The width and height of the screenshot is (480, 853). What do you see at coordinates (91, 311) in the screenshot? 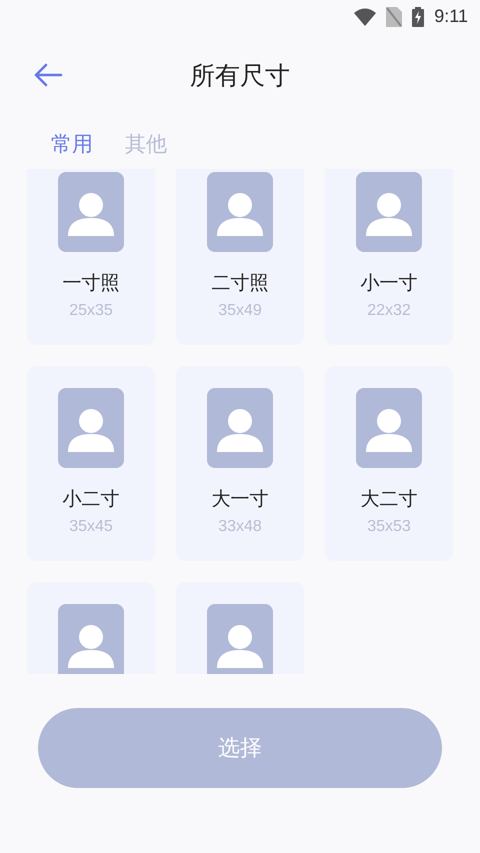
I see `size-dimensions: 25x35` at bounding box center [91, 311].